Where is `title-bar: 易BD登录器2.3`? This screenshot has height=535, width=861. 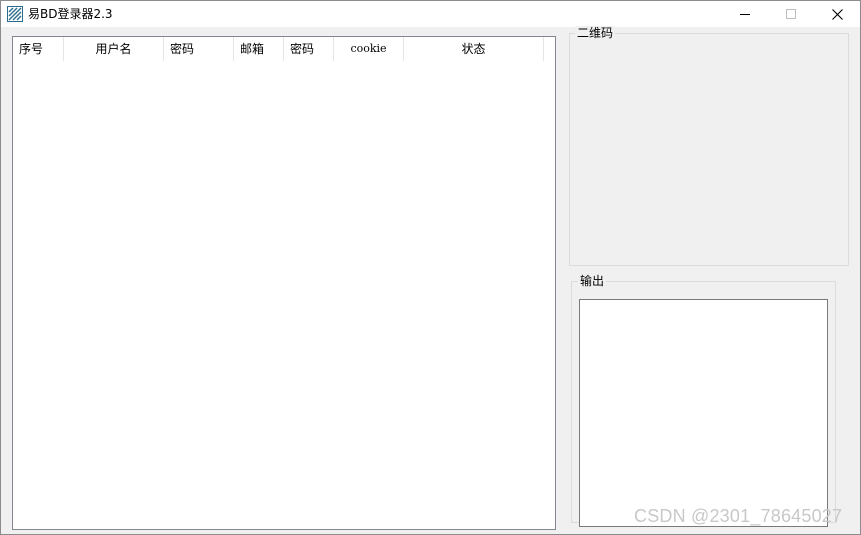 title-bar: 易BD登录器2.3 is located at coordinates (430, 14).